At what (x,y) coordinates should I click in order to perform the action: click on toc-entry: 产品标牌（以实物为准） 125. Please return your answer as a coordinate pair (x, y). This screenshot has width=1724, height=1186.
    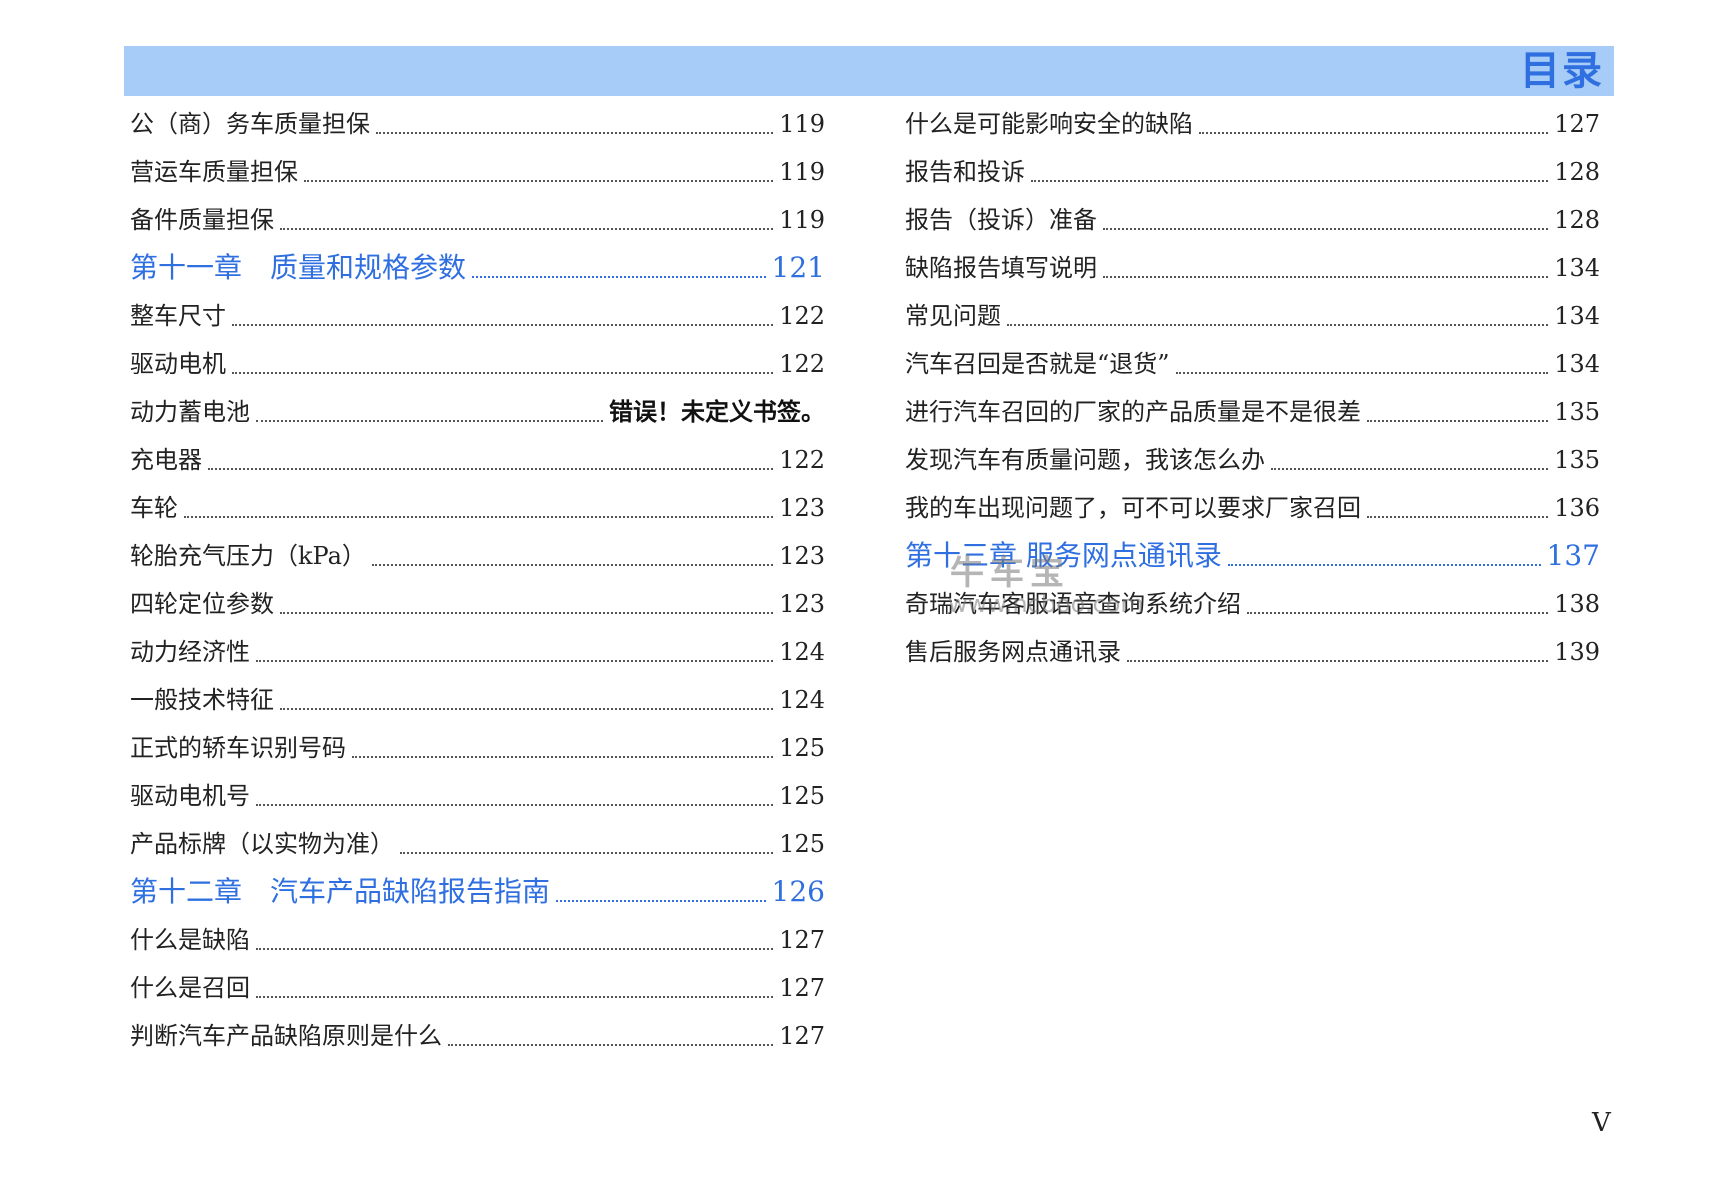
    Looking at the image, I should click on (477, 844).